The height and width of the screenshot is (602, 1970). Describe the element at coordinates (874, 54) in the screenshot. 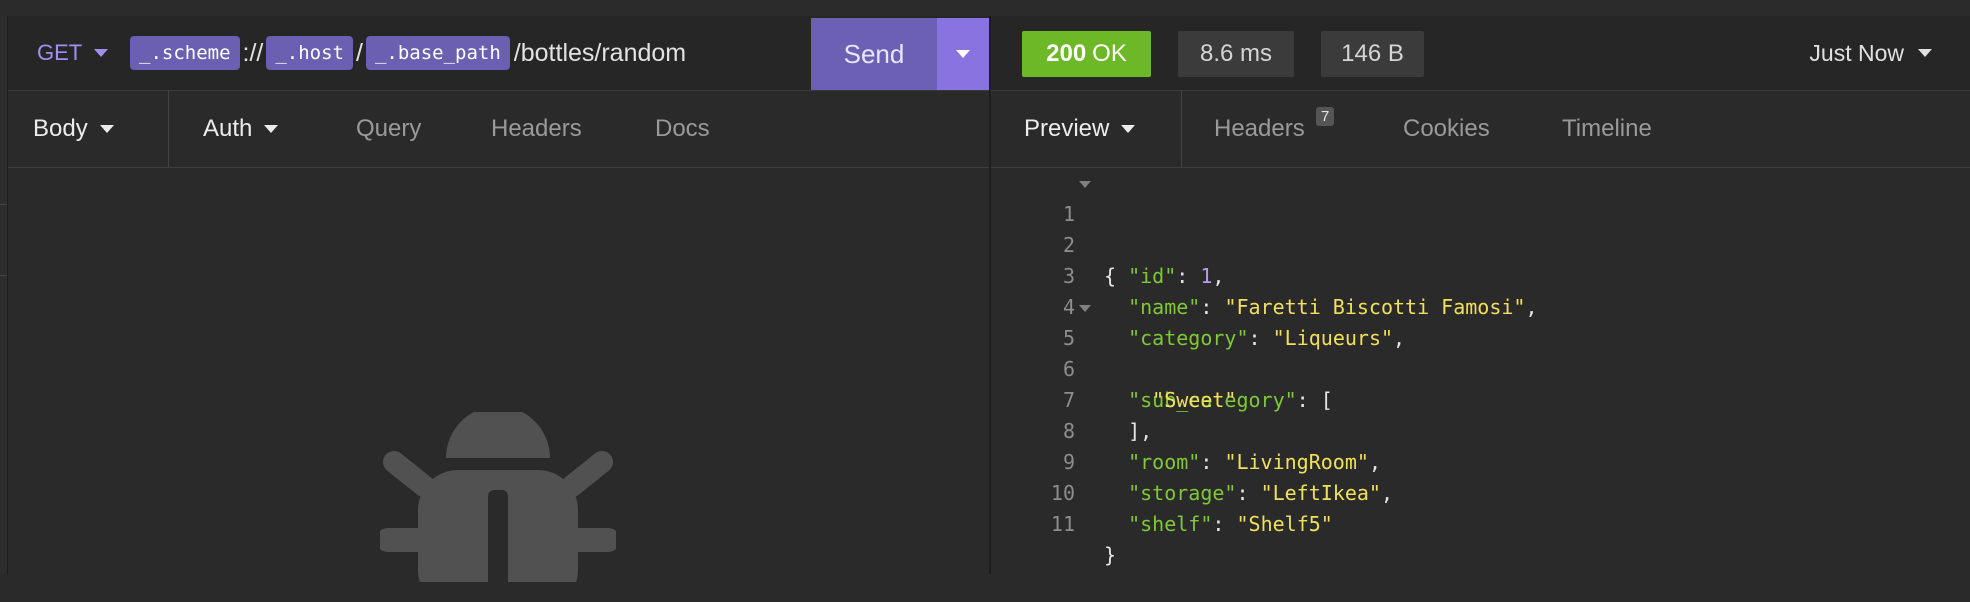

I see `send-button: Send` at that location.